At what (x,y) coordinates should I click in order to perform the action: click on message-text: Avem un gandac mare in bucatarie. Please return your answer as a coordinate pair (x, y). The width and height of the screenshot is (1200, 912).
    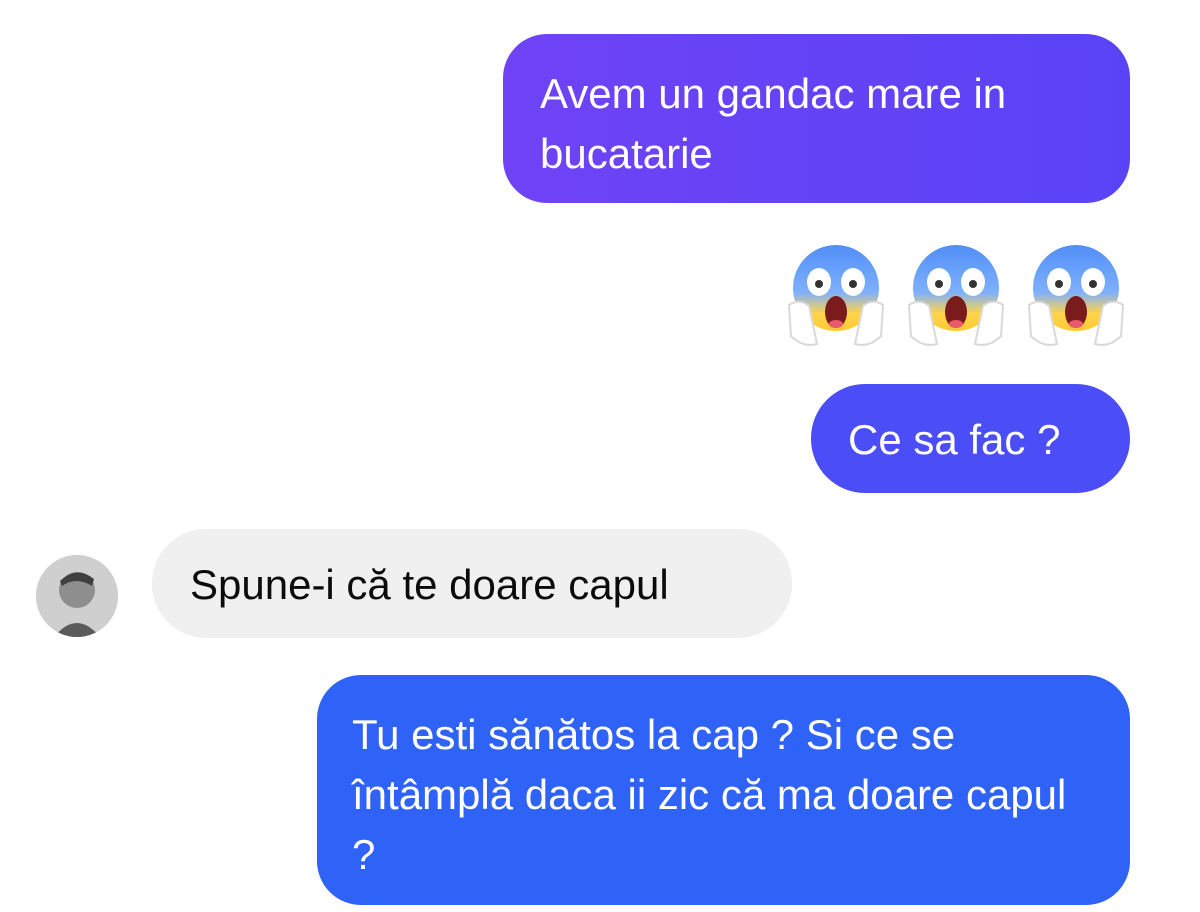
    Looking at the image, I should click on (773, 123).